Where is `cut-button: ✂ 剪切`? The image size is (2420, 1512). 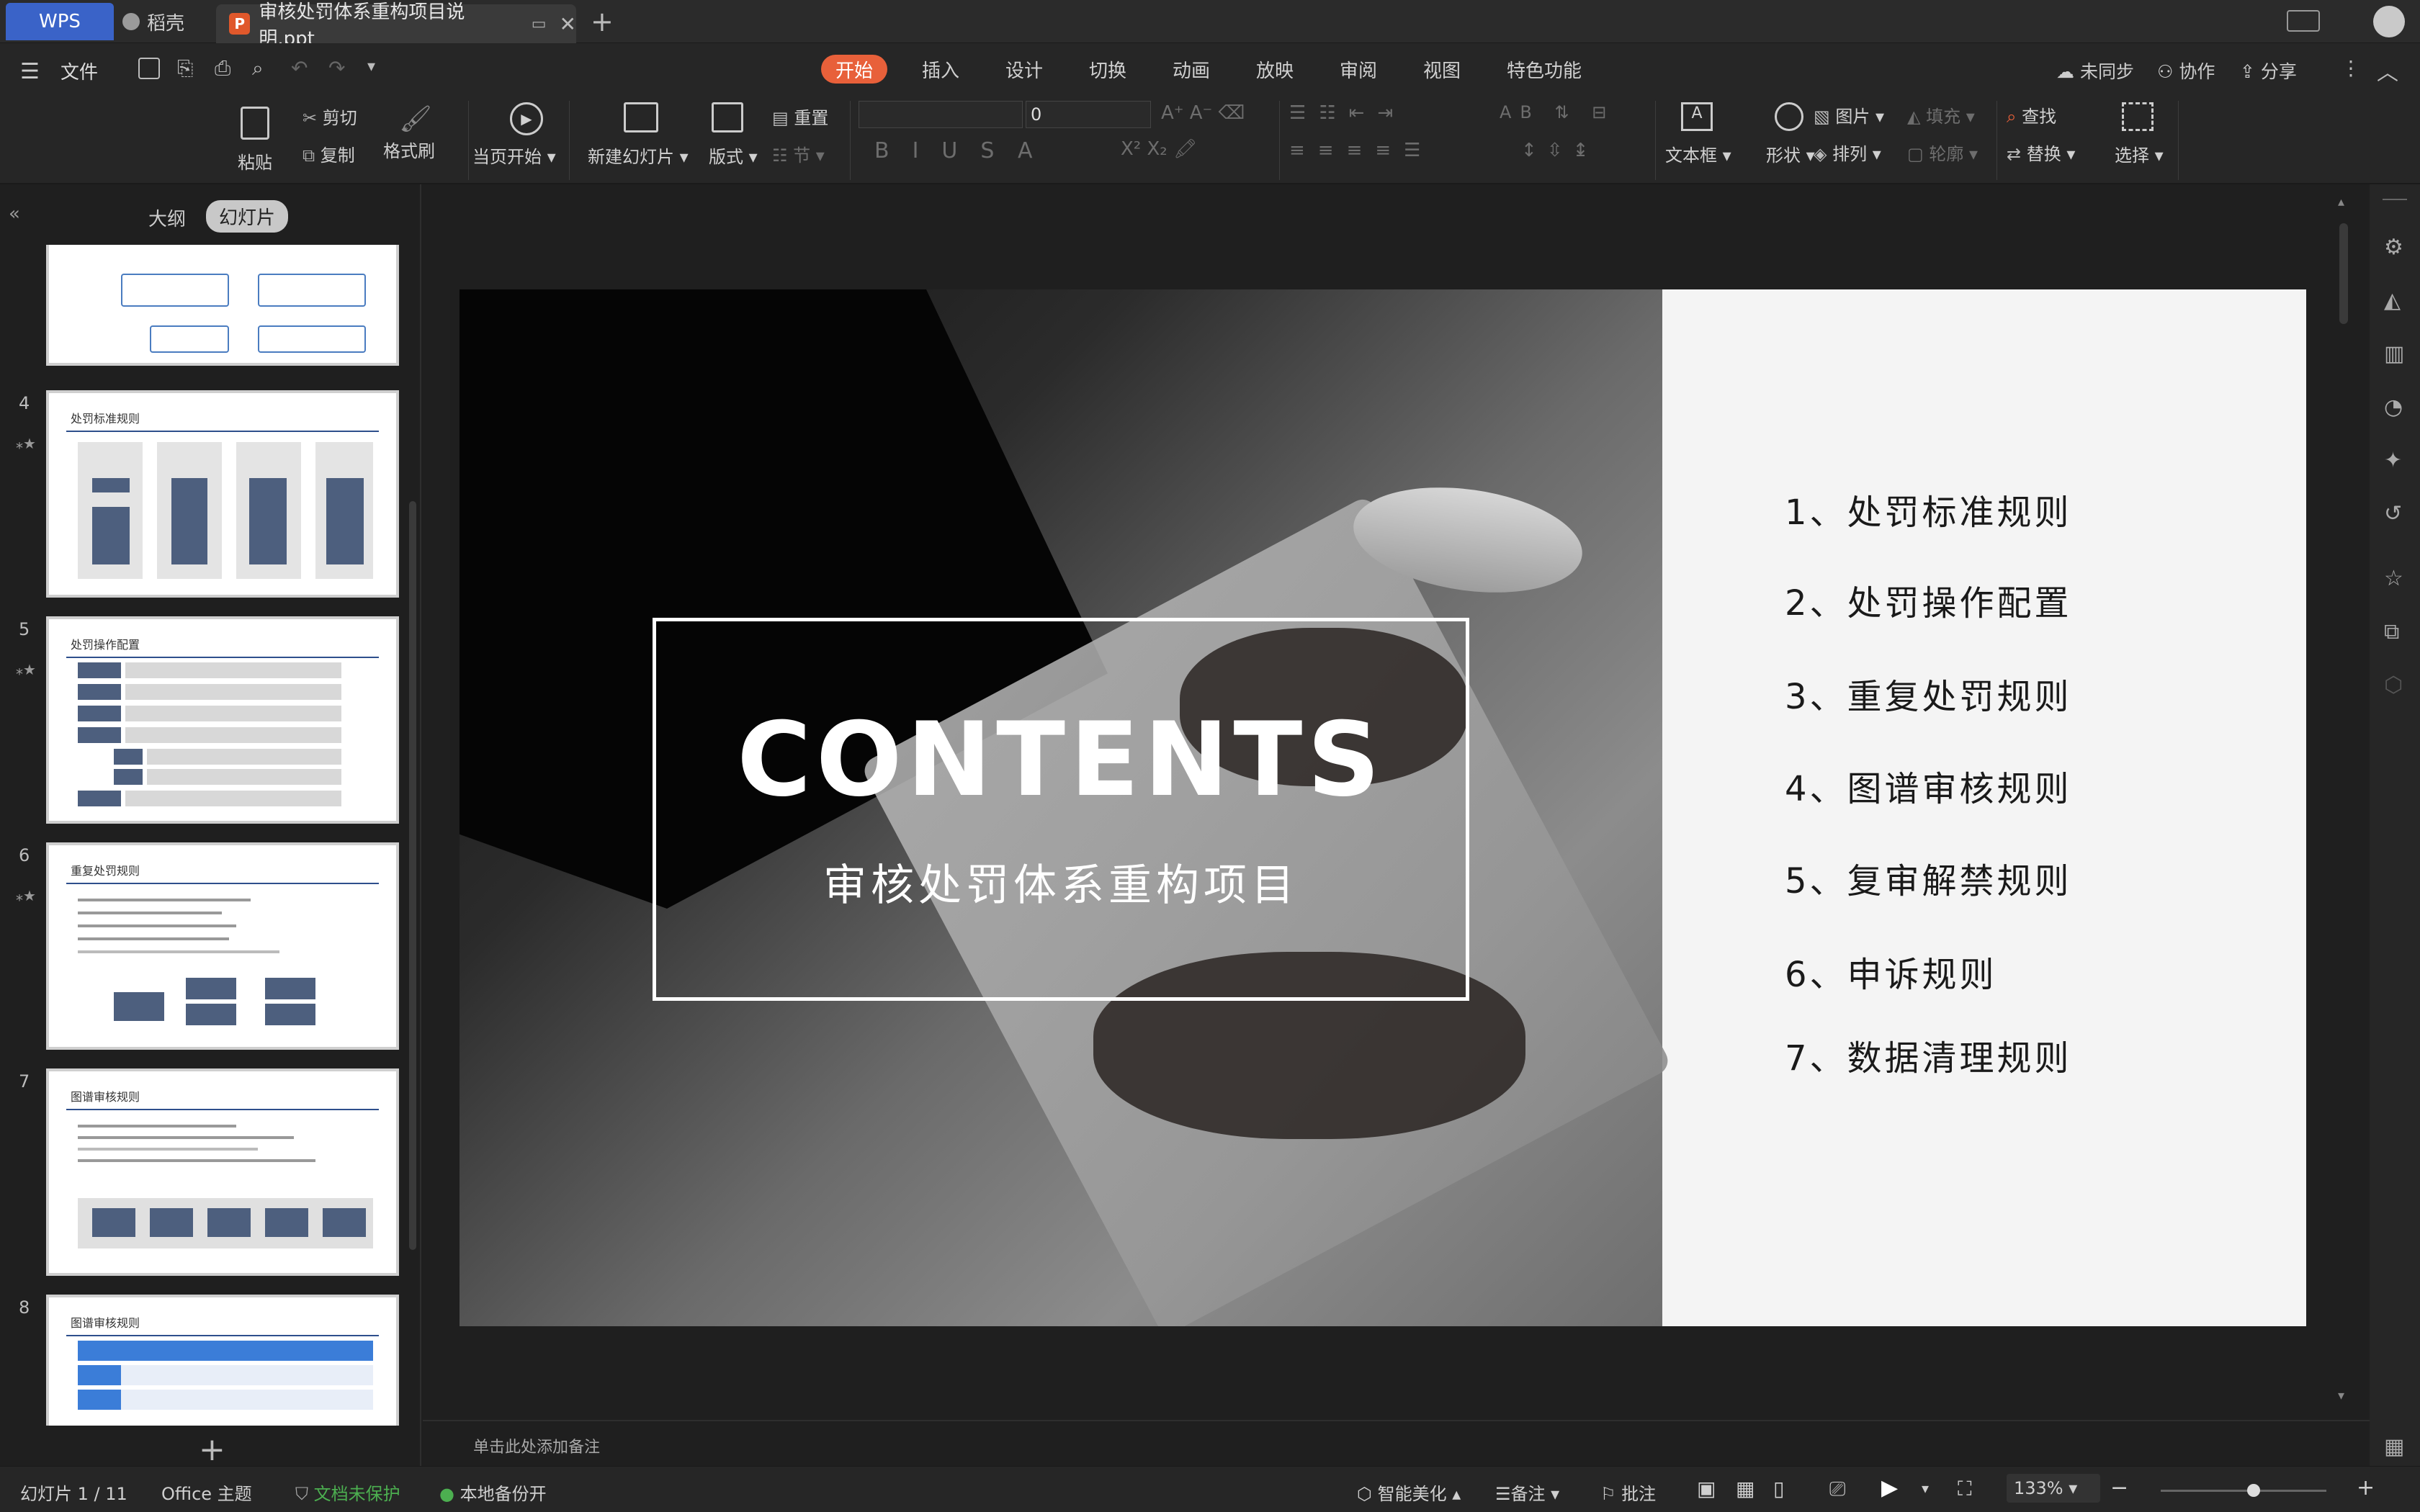 cut-button: ✂ 剪切 is located at coordinates (329, 116).